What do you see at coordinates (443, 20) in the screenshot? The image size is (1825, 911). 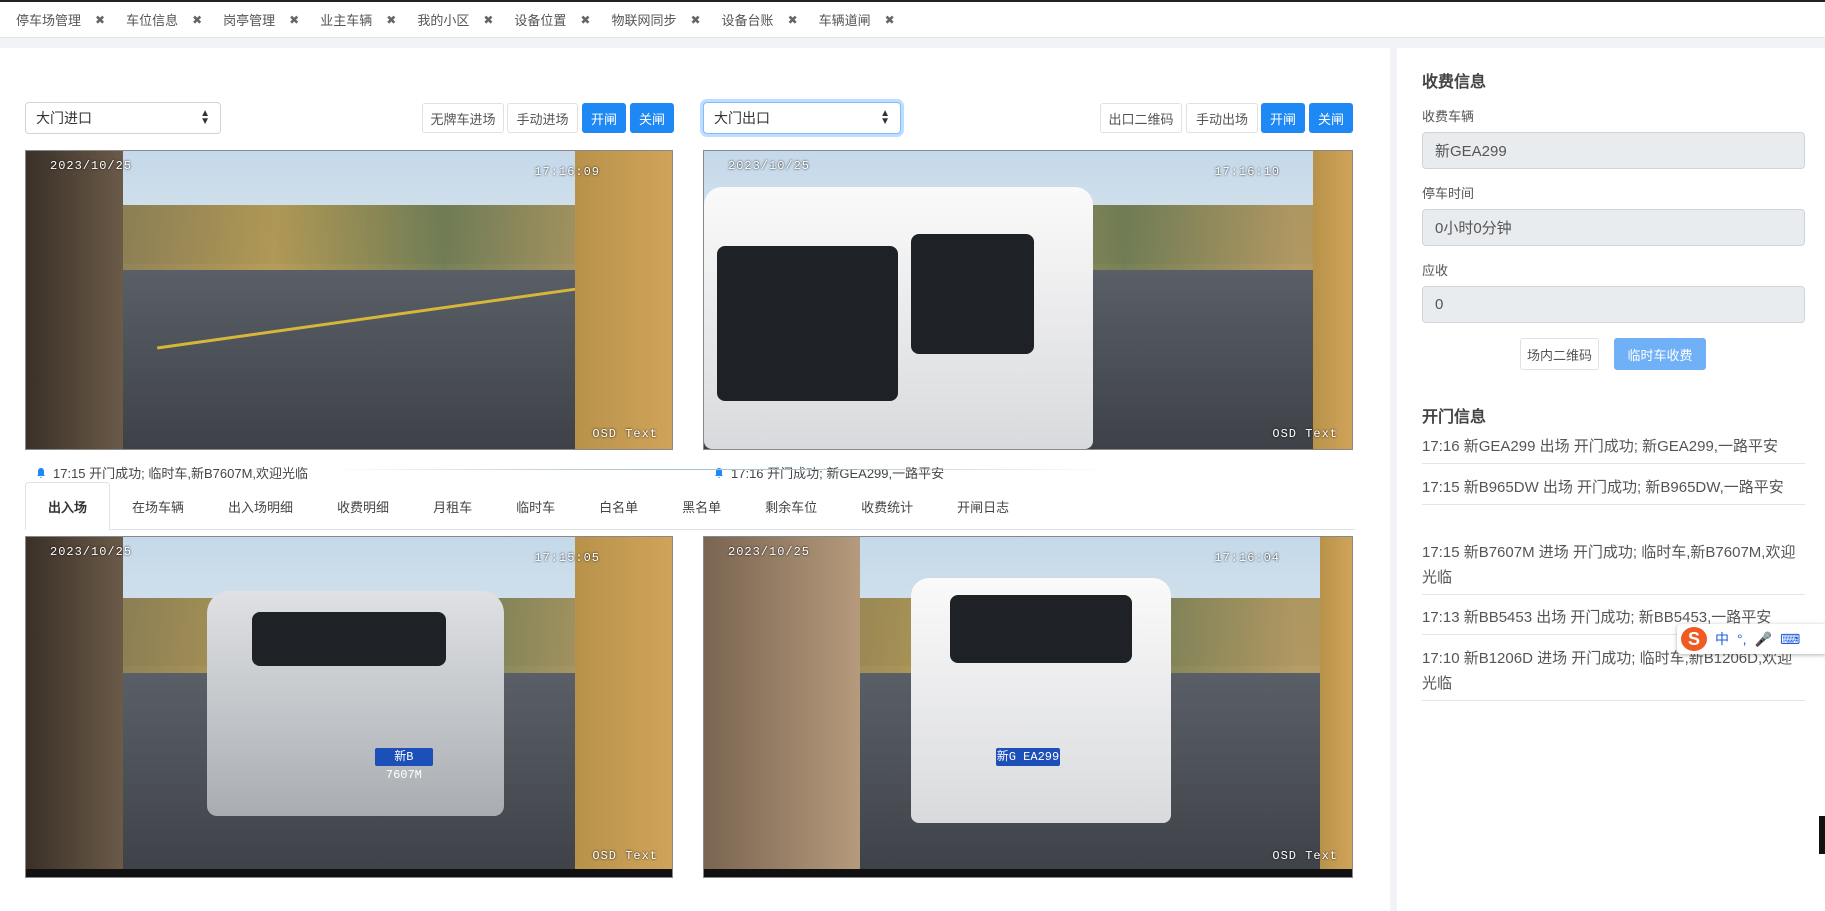 I see `tab-label: 我的小区` at bounding box center [443, 20].